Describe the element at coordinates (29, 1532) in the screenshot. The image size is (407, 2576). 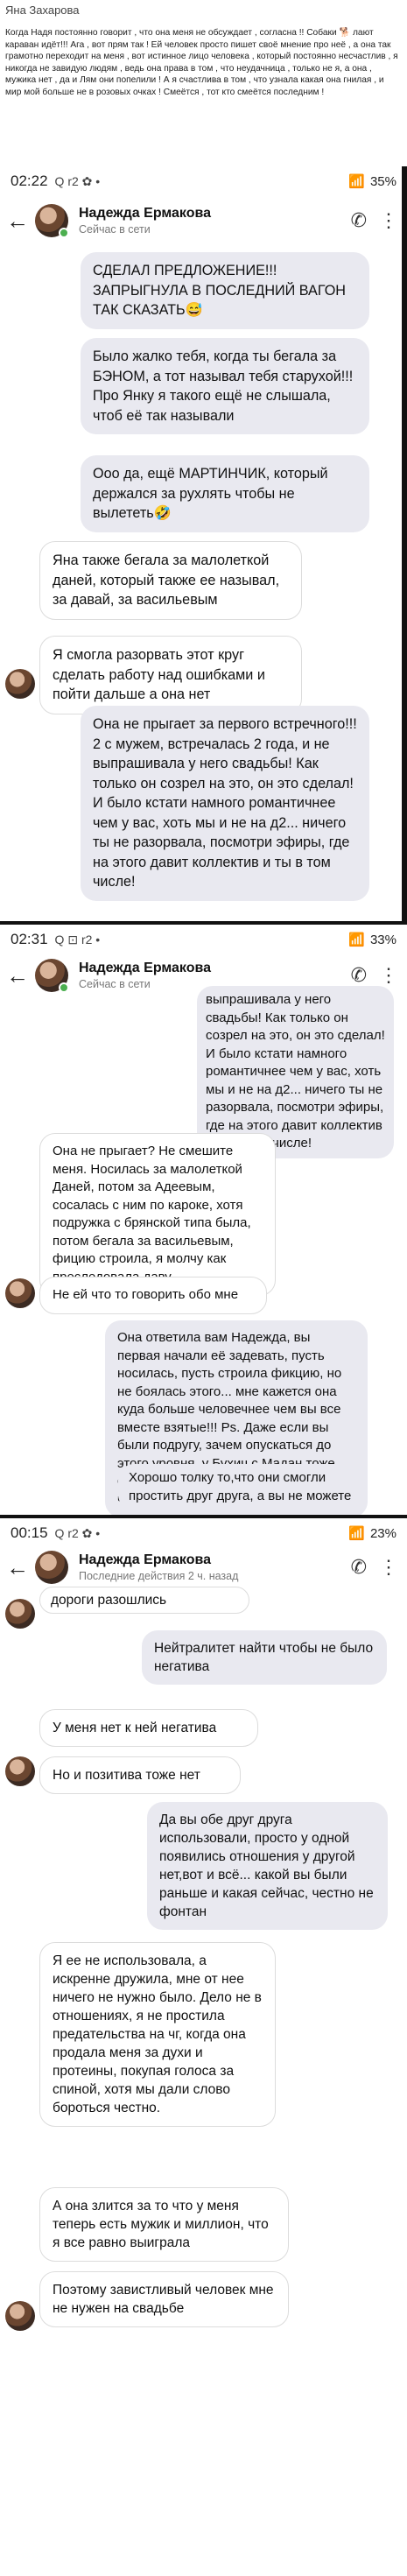
I see `clock: 00:15` at that location.